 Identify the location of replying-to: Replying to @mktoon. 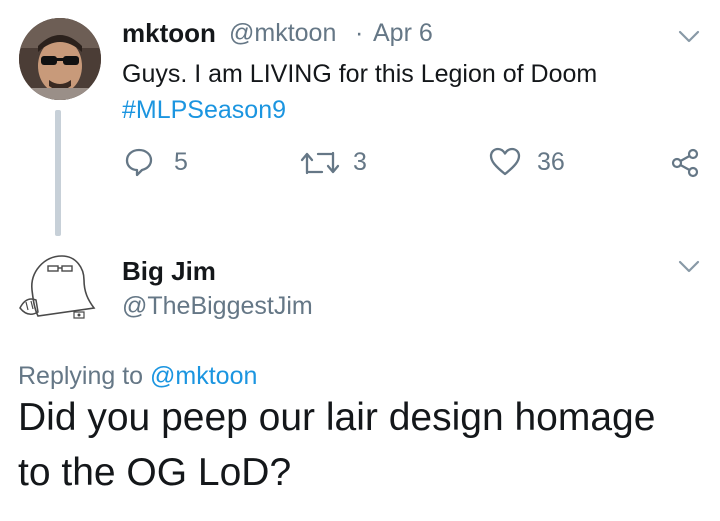
(137, 376).